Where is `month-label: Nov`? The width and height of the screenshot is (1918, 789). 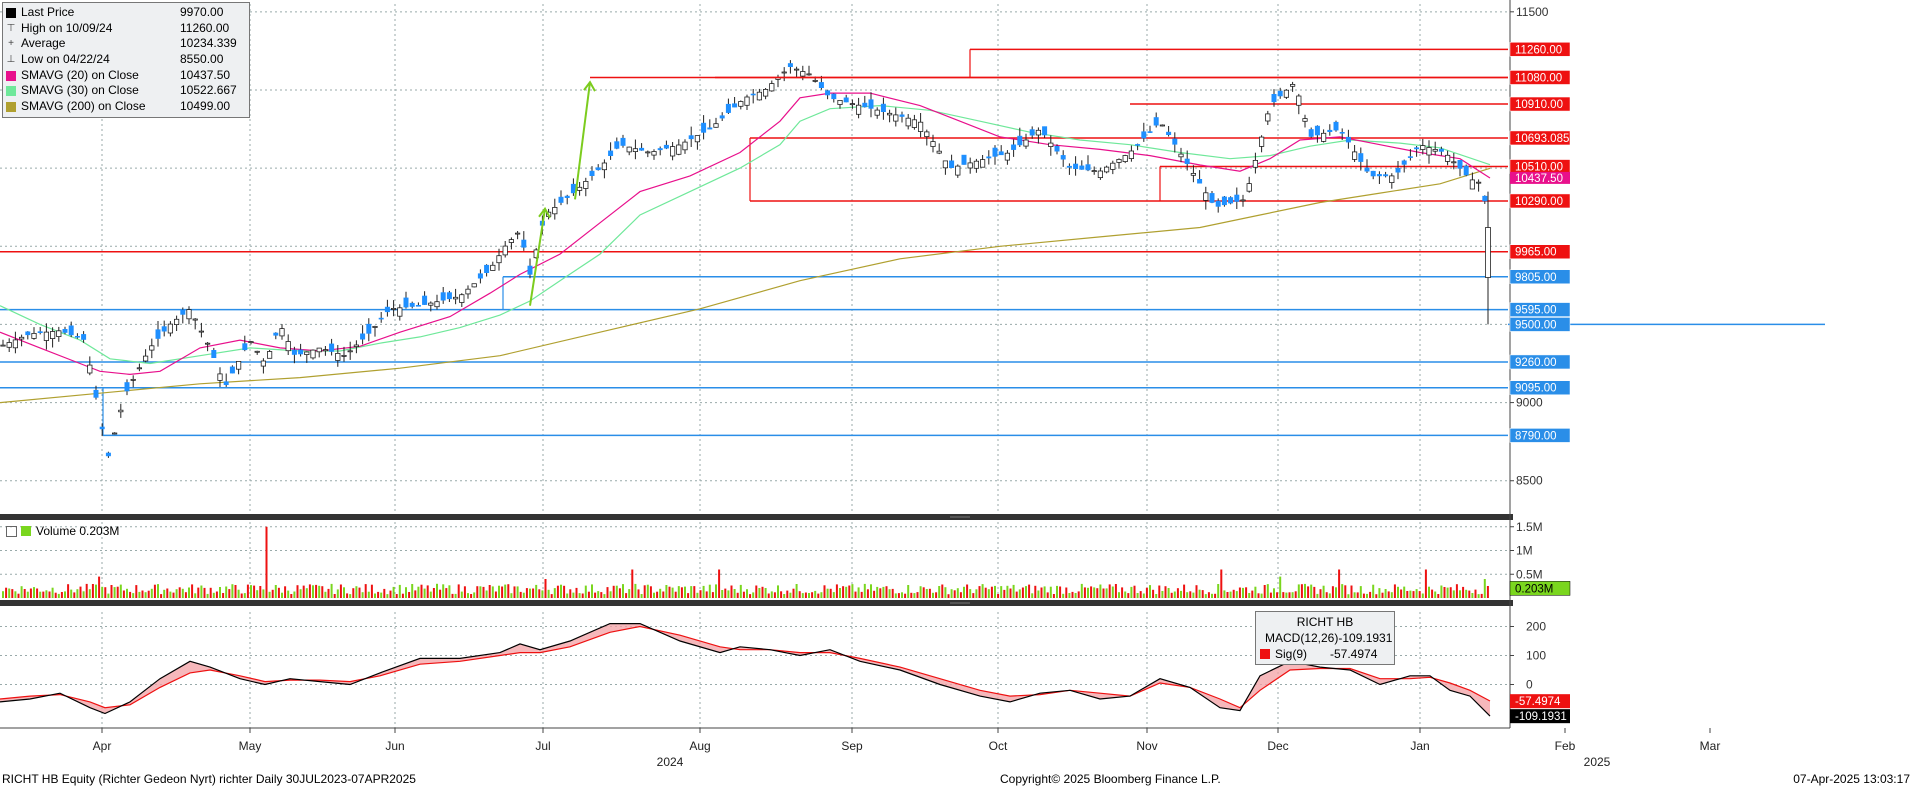 month-label: Nov is located at coordinates (1146, 746).